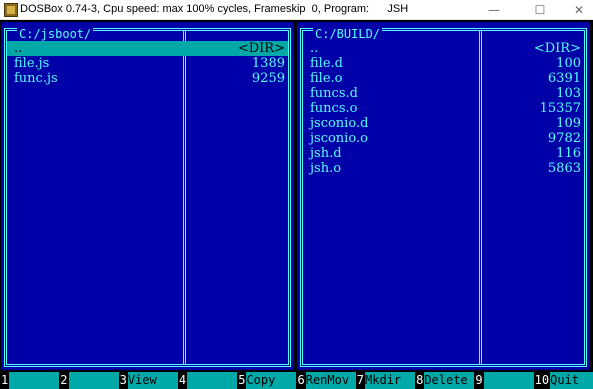 The height and width of the screenshot is (389, 593). I want to click on f1-key: 1, so click(30, 380).